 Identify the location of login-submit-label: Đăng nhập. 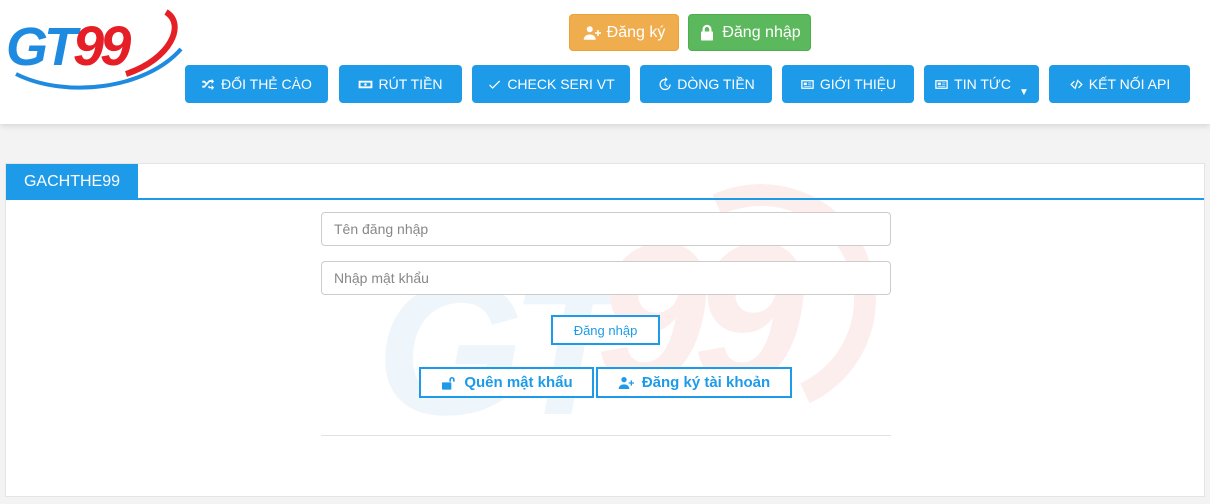
(605, 330).